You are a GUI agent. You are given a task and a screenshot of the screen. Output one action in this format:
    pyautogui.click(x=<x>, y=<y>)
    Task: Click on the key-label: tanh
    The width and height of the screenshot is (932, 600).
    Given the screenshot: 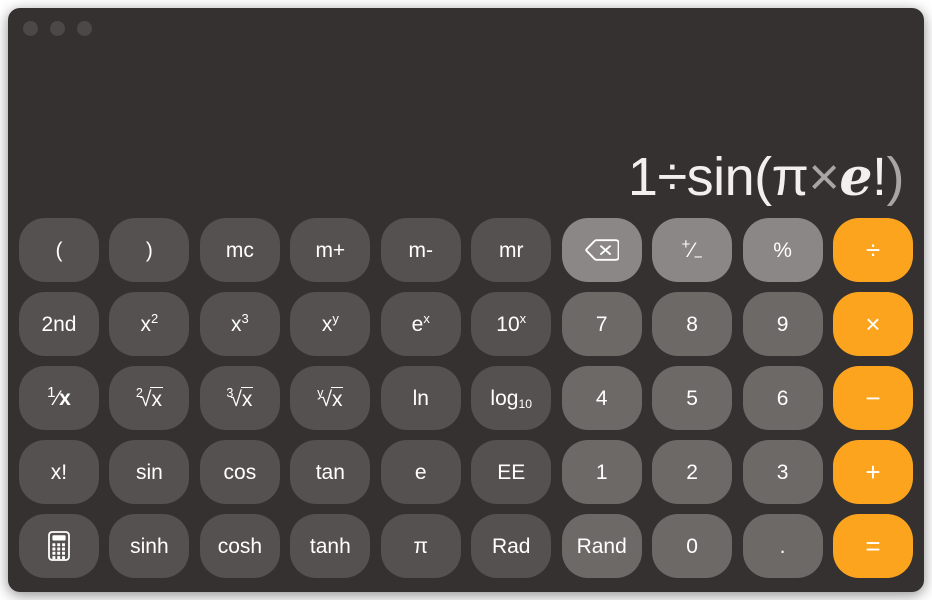 What is the action you would take?
    pyautogui.click(x=330, y=546)
    